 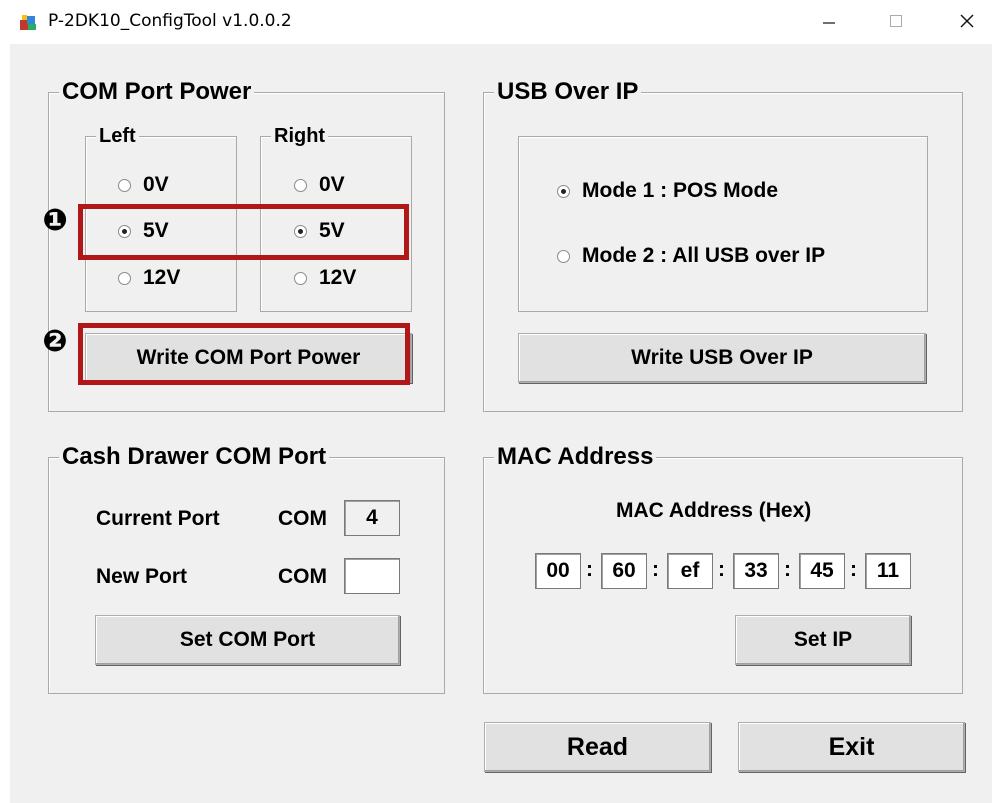 I want to click on right-subgroup-title: Right, so click(x=300, y=136).